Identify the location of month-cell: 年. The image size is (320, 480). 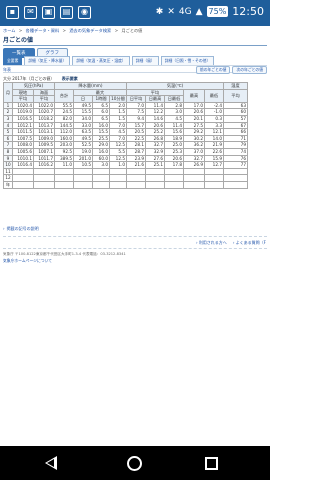
(8, 184).